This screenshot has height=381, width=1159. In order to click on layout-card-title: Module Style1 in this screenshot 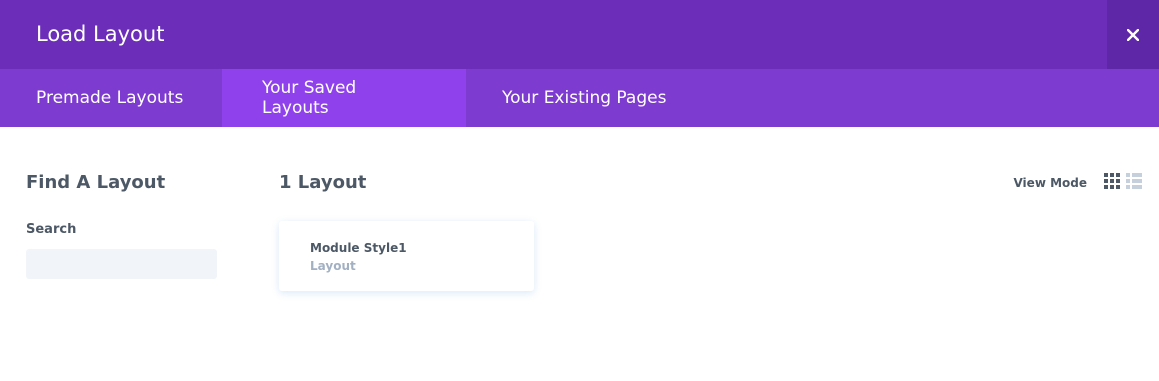, I will do `click(358, 248)`.